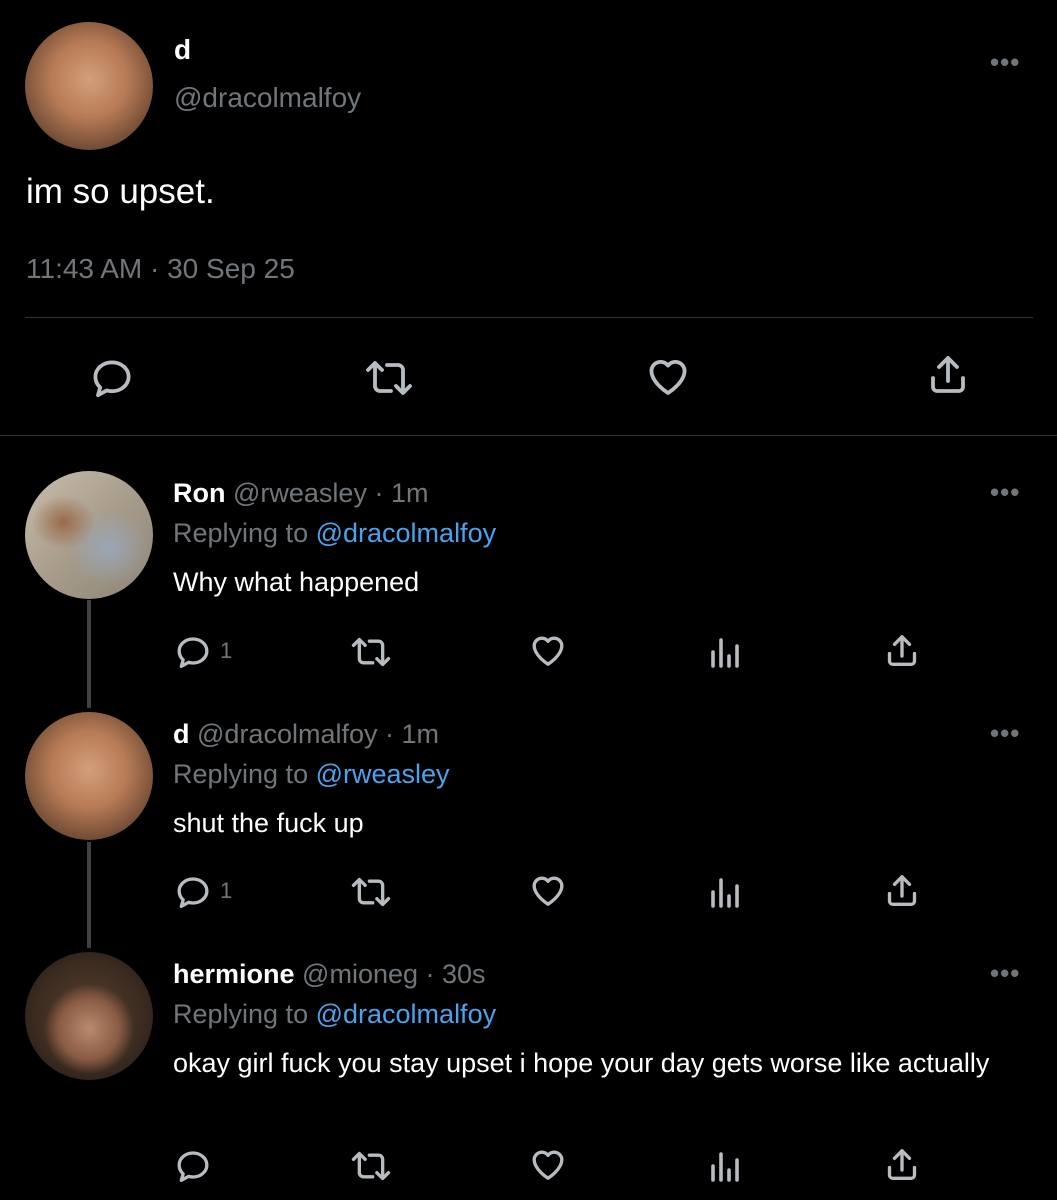 This screenshot has height=1200, width=1057. Describe the element at coordinates (455, 974) in the screenshot. I see `reply-time: · 30s` at that location.